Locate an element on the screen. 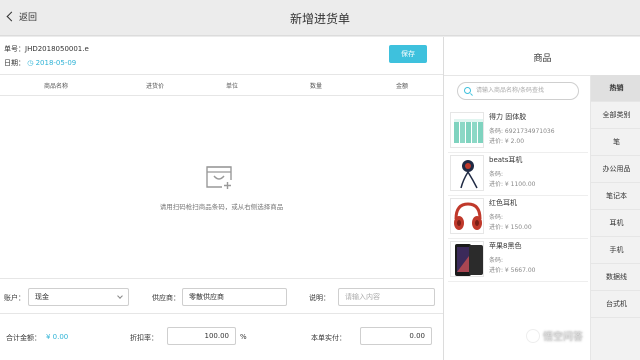 The image size is (640, 360). col-amount: 金额 is located at coordinates (402, 86).